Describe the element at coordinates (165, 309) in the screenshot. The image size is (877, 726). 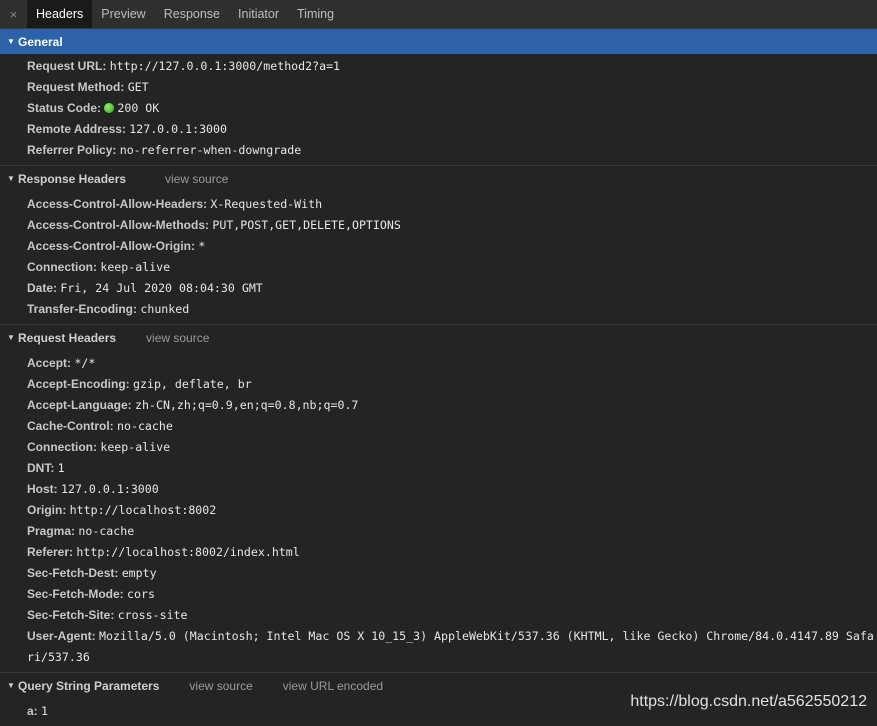
I see `header-value: chunked` at that location.